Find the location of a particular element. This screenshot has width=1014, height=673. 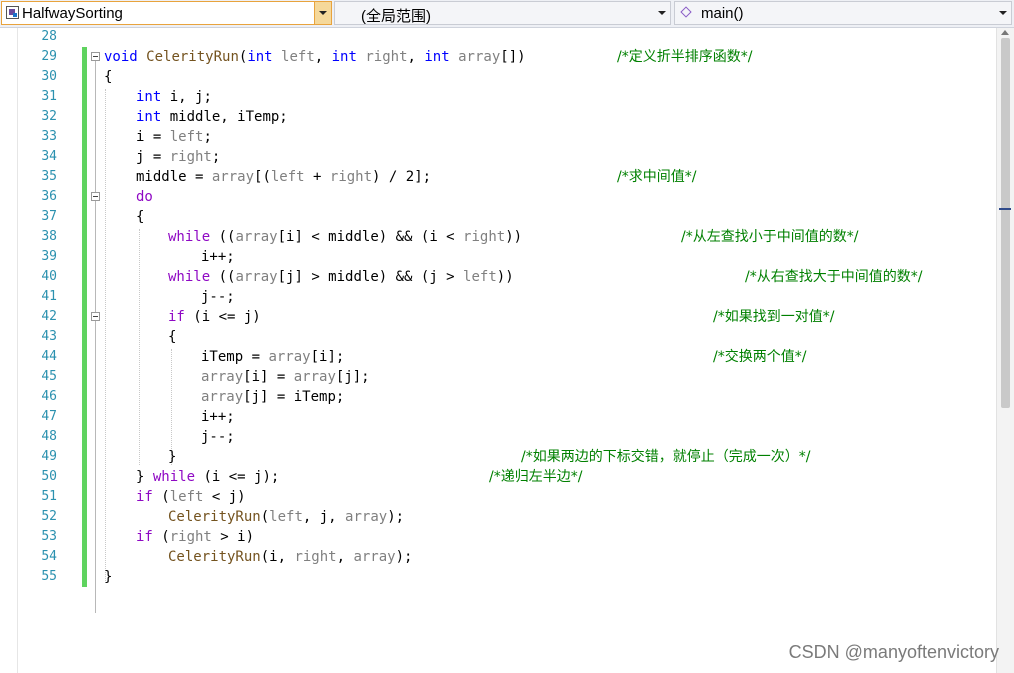

code-line: 43 { is located at coordinates (507, 337).